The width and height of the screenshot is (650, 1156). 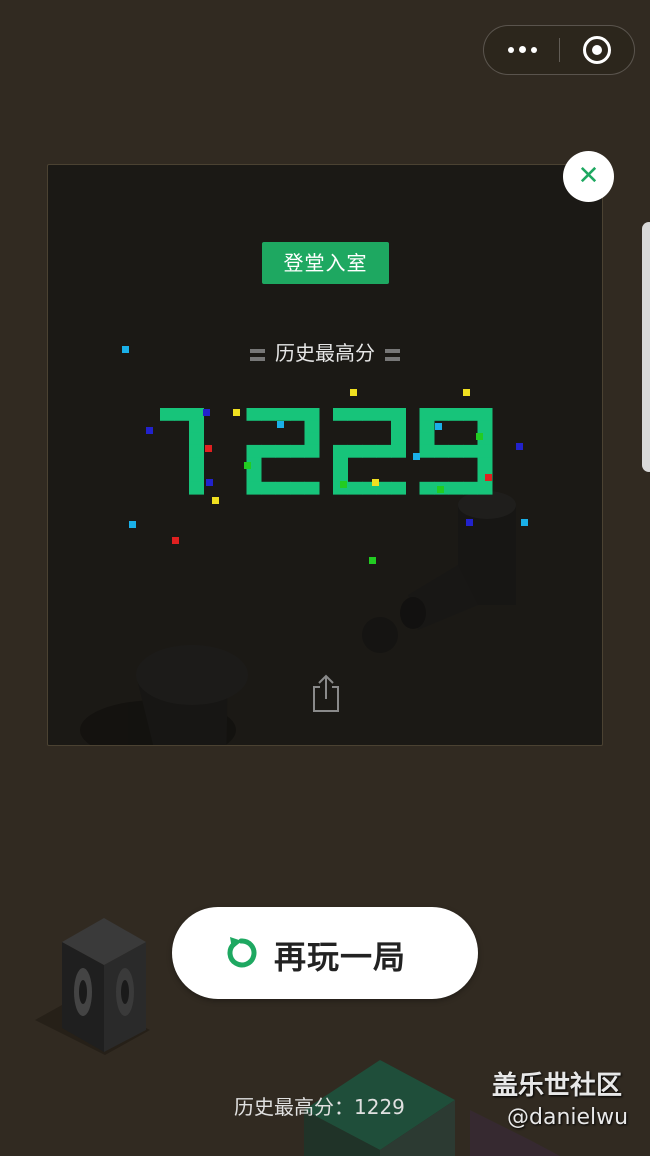 I want to click on best-score-label: 历史最高分, so click(x=325, y=353).